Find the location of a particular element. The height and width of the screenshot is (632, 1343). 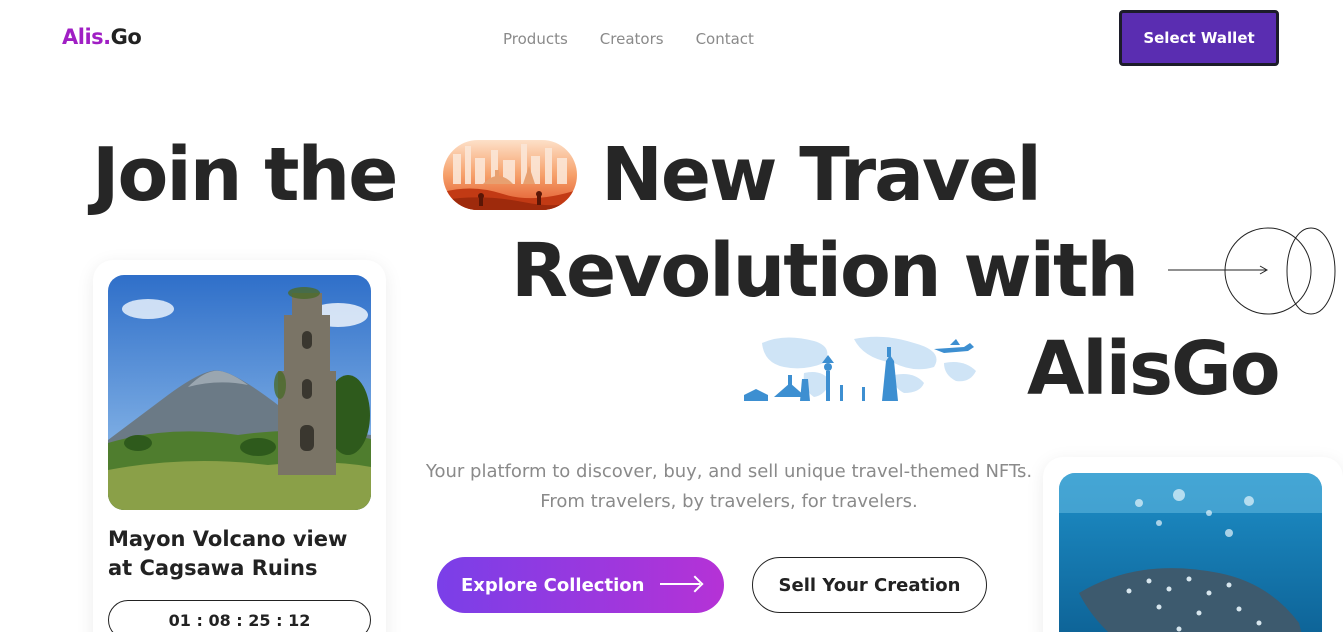

world-landmarks-illustration is located at coordinates (864, 367).